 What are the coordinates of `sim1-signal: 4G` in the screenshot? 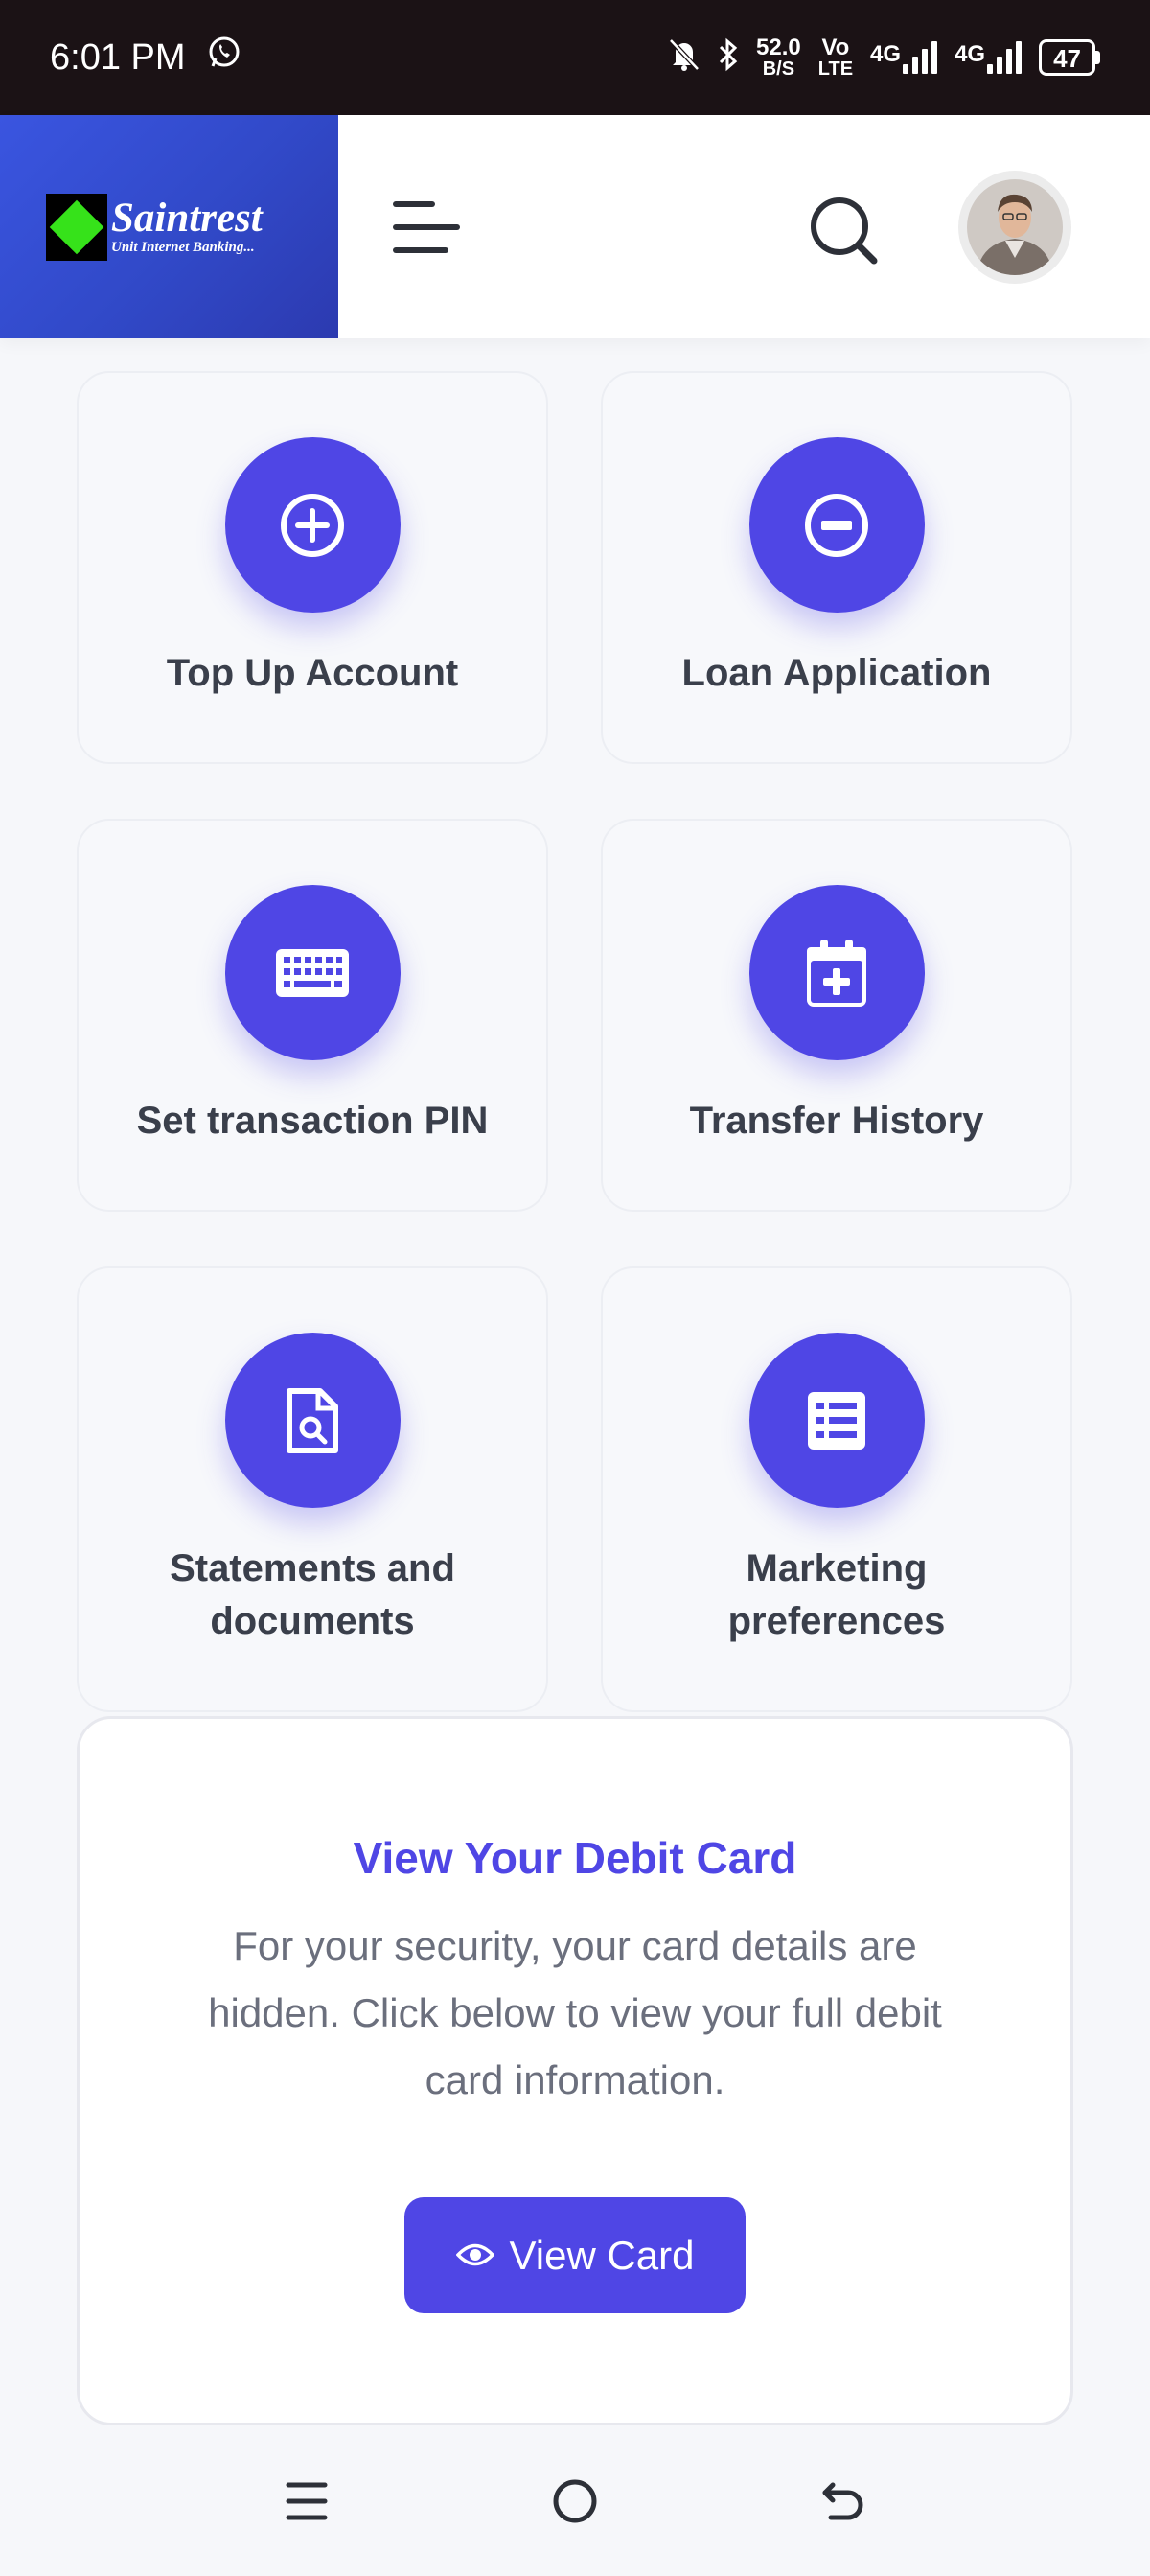 It's located at (904, 58).